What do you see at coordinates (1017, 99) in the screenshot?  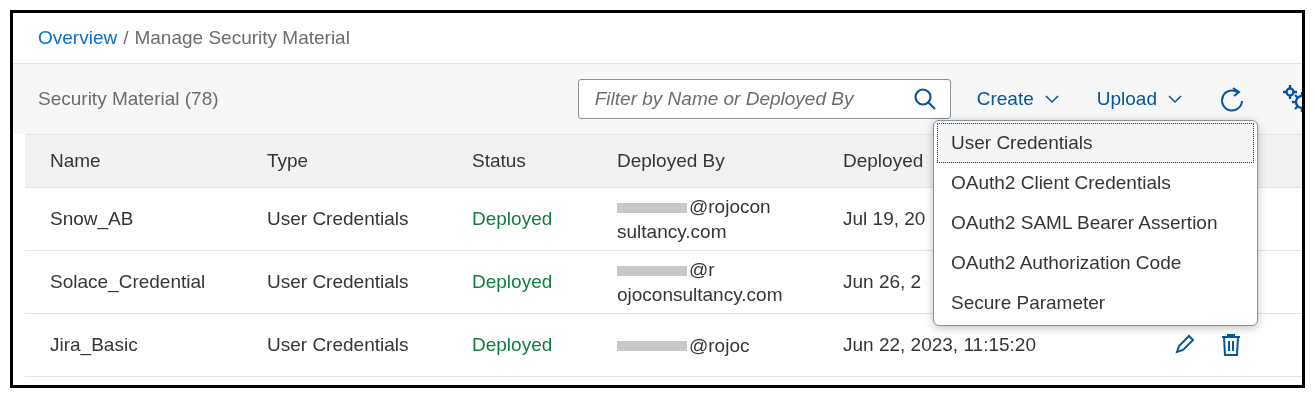 I see `dropdown-button: Create` at bounding box center [1017, 99].